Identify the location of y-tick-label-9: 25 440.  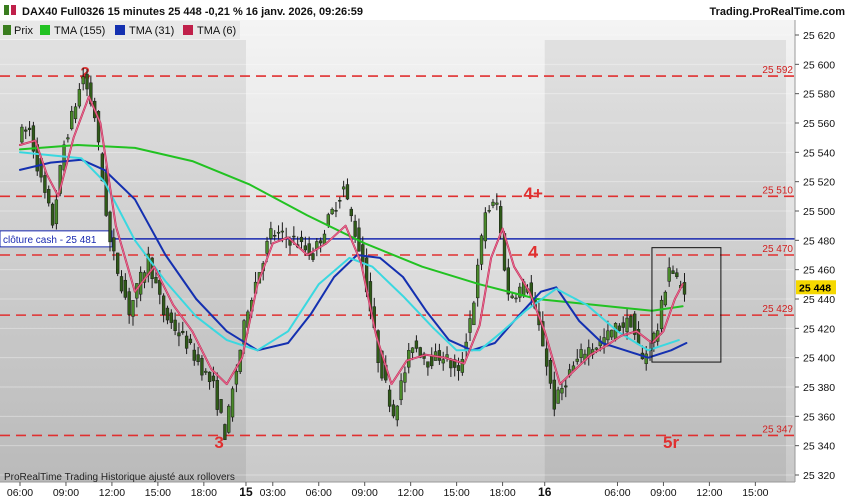
(819, 300).